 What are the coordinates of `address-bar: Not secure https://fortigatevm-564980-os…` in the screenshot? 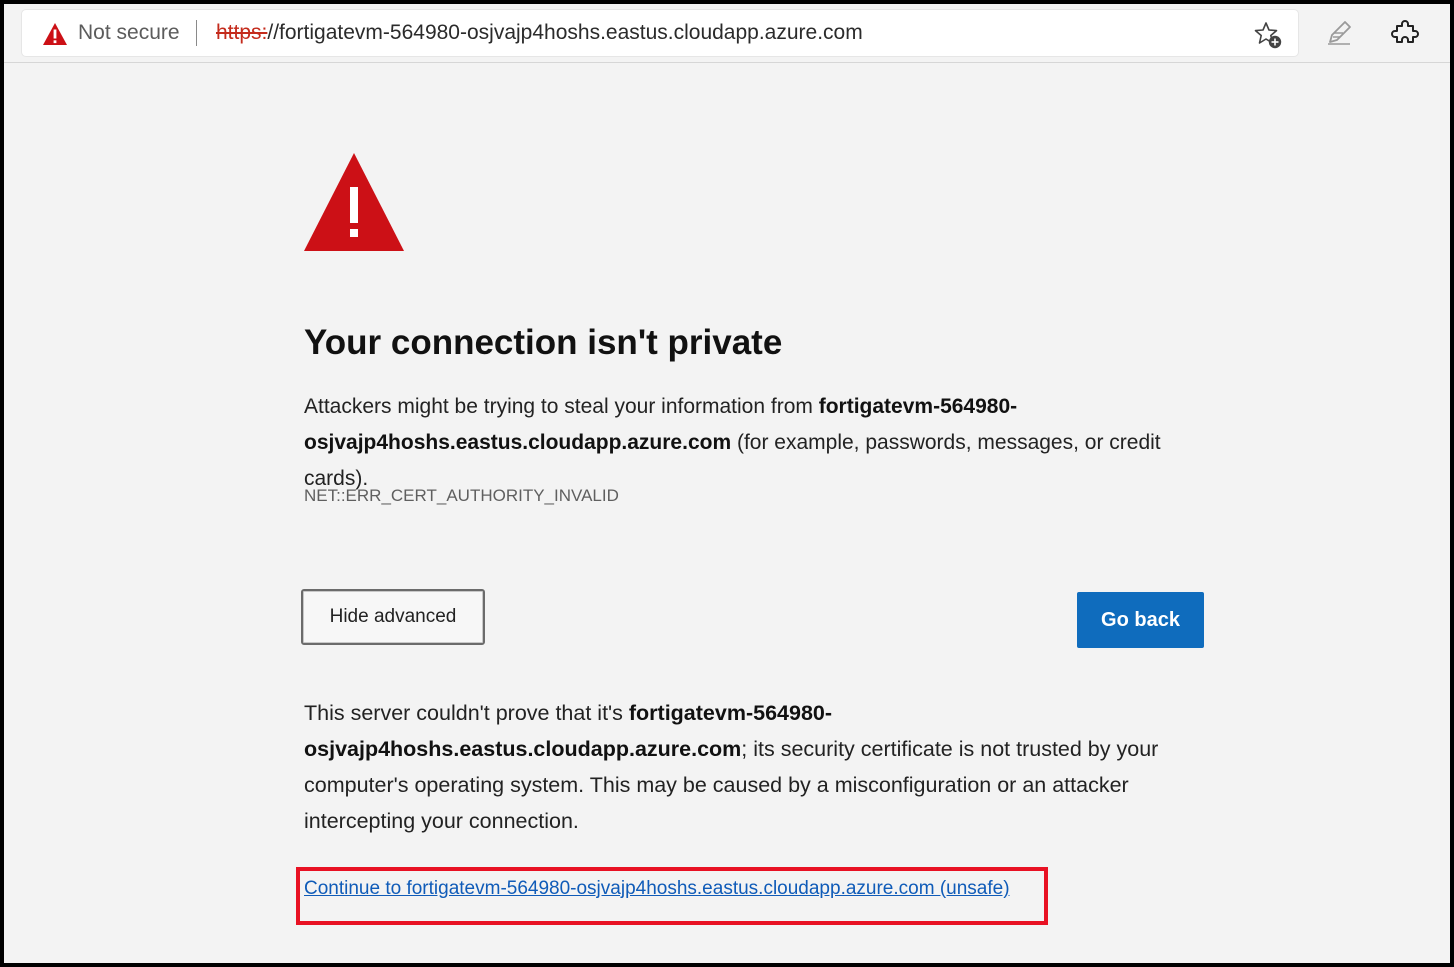 It's located at (660, 33).